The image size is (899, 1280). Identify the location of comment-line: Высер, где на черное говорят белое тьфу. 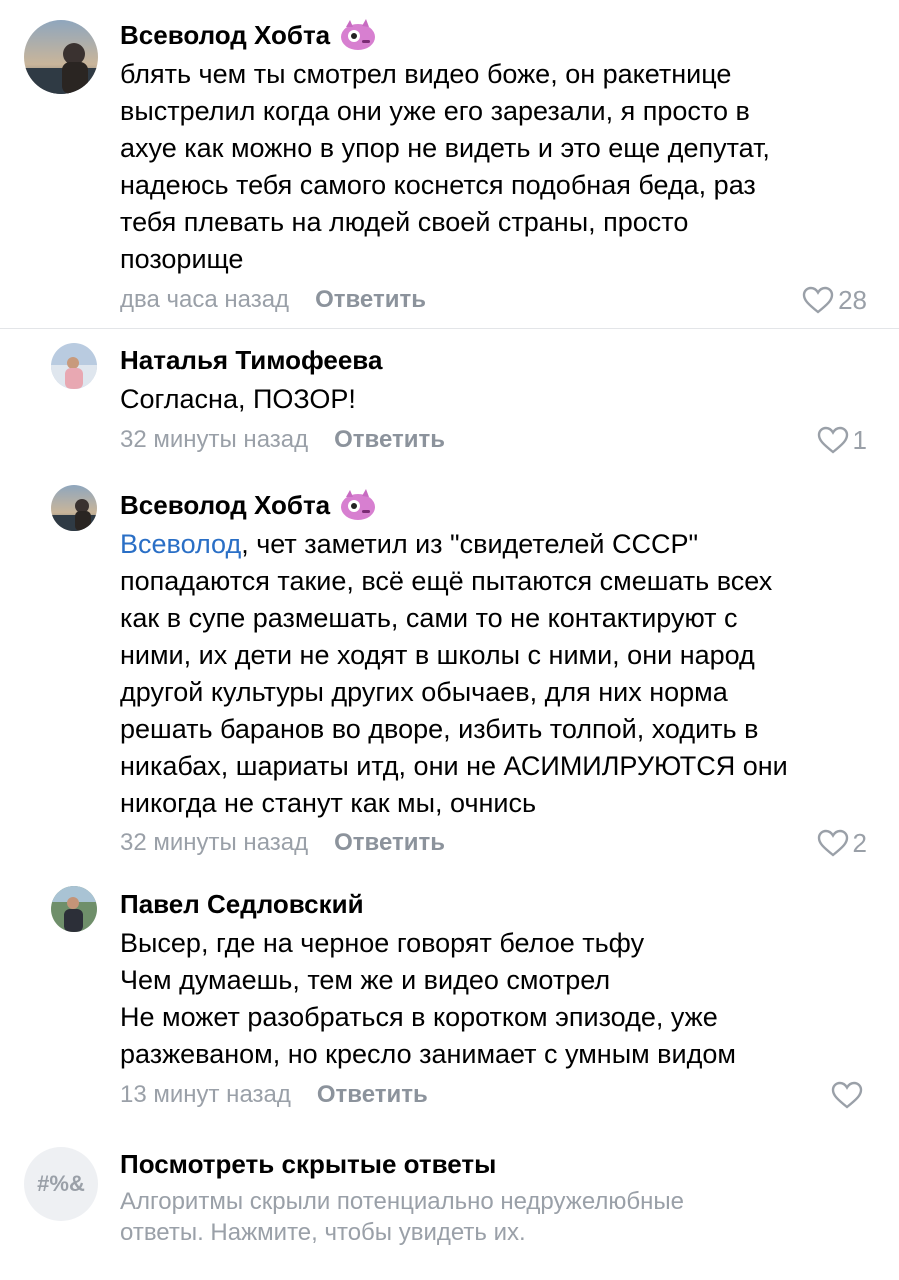
(382, 943).